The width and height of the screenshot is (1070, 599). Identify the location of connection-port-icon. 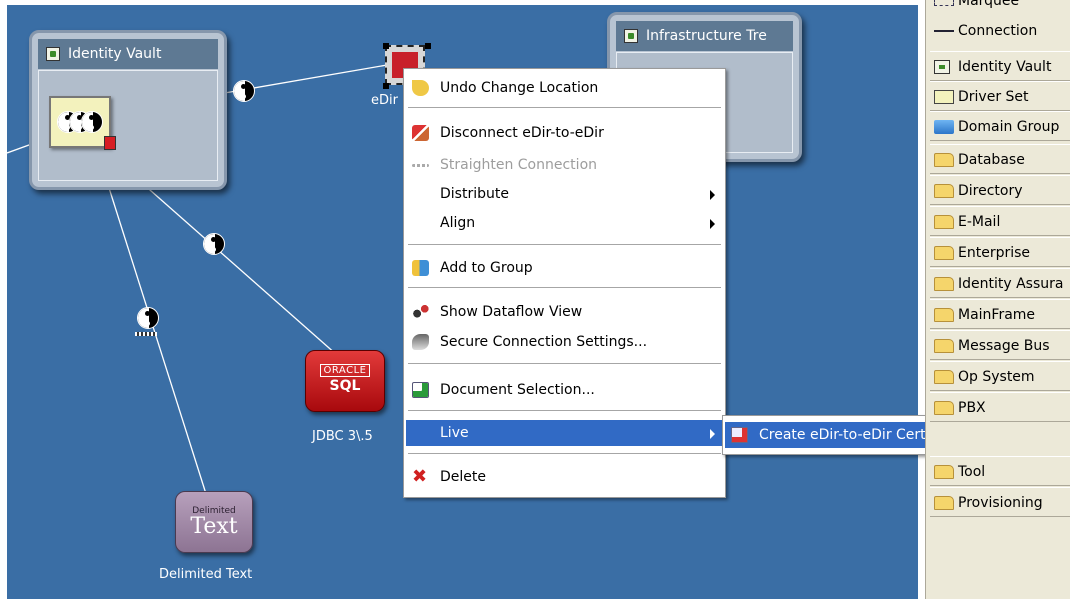
(146, 334).